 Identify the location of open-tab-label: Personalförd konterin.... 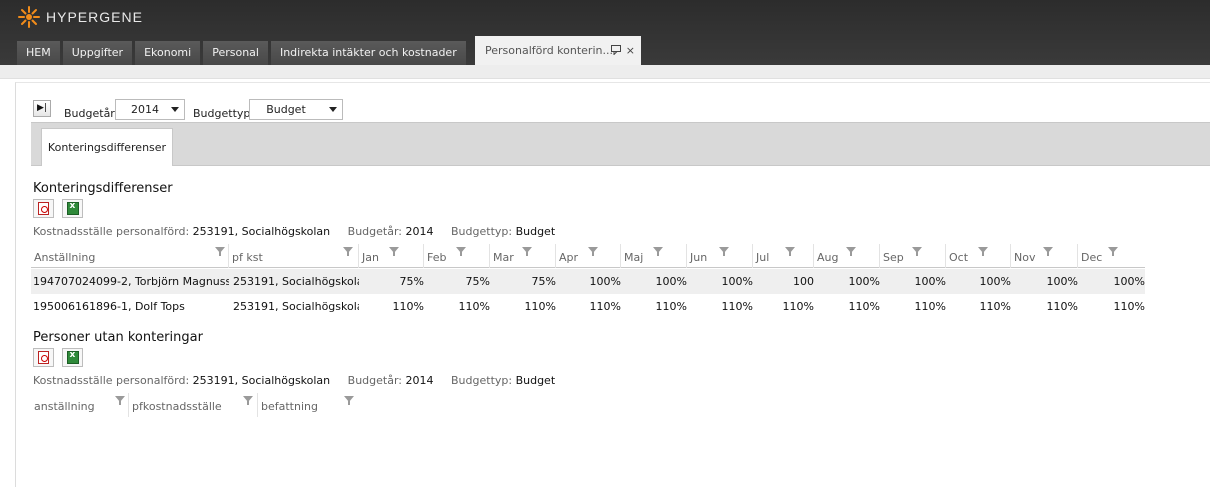
(549, 50).